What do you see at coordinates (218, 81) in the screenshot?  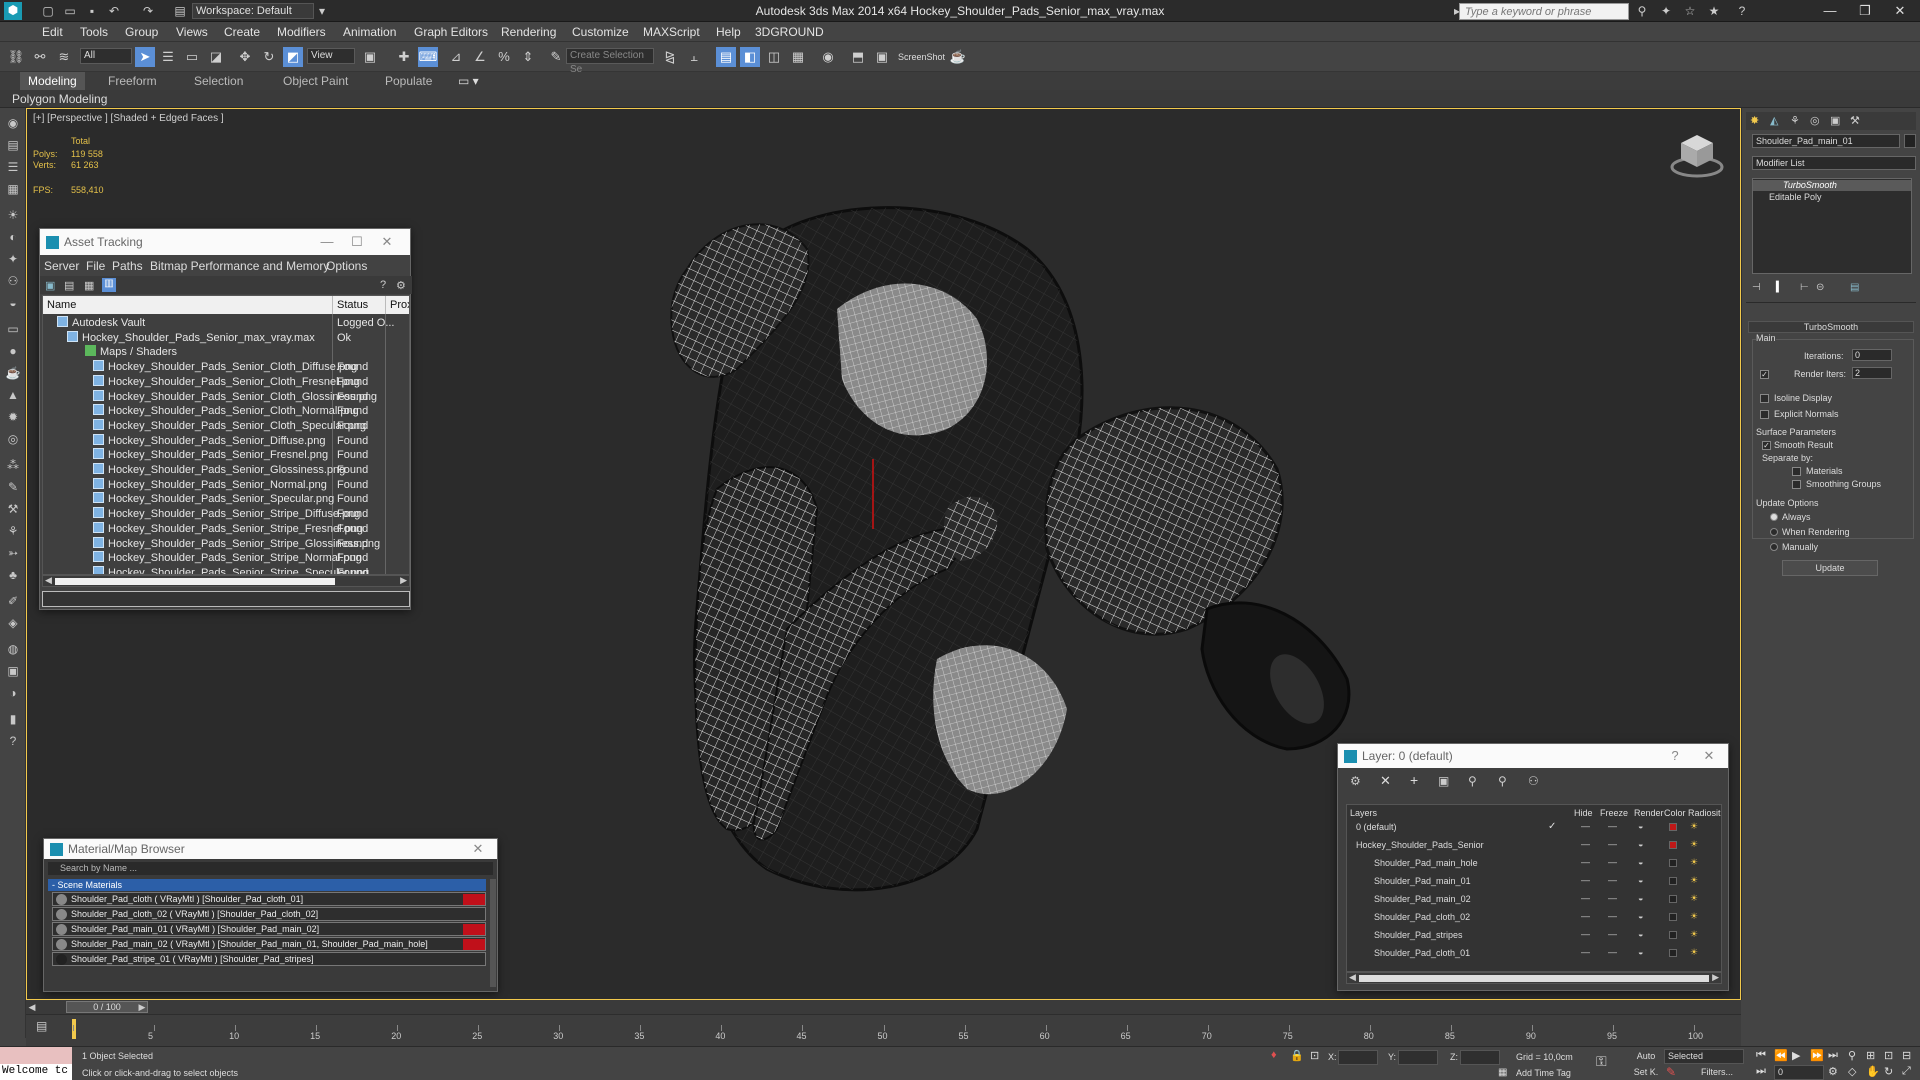 I see `tab-selection: Selection` at bounding box center [218, 81].